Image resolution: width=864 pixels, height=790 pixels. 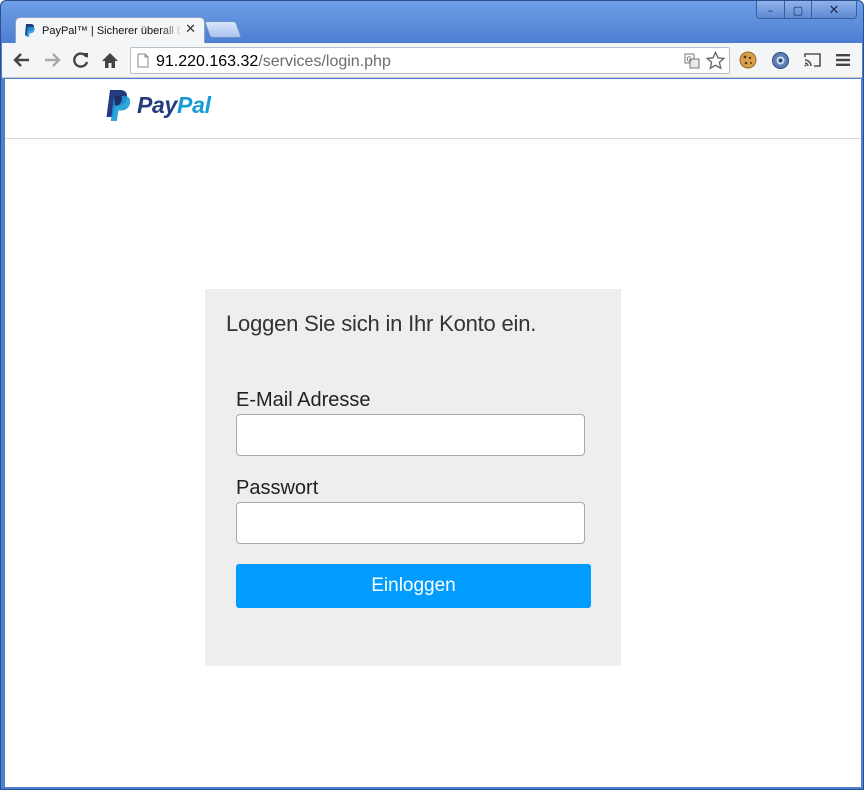 I want to click on cookie-icon, so click(x=748, y=60).